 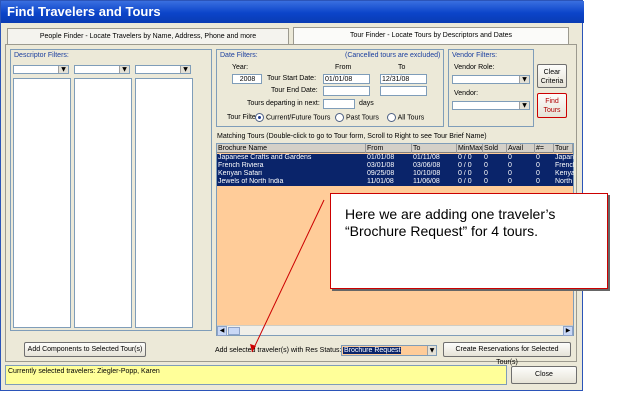 I want to click on callout-pointer-line, so click(x=288, y=276).